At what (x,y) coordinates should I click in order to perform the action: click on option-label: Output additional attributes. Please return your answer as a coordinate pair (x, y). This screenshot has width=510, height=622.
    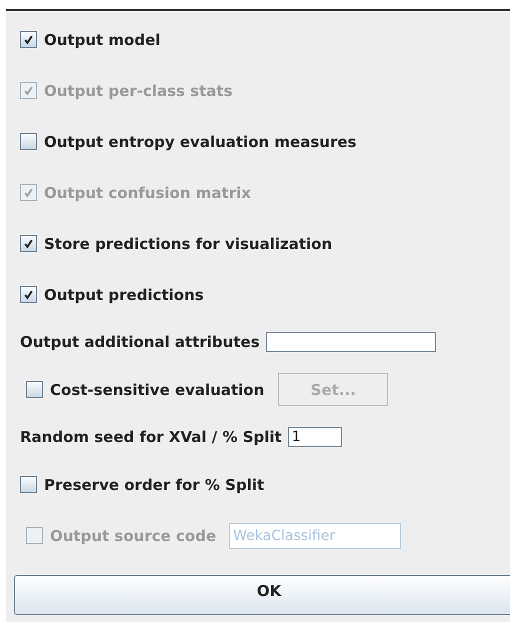
    Looking at the image, I should click on (140, 342).